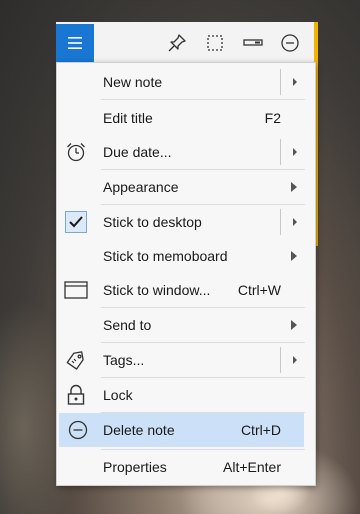  Describe the element at coordinates (186, 118) in the screenshot. I see `menu-item-edit-title: Edit title F2` at that location.